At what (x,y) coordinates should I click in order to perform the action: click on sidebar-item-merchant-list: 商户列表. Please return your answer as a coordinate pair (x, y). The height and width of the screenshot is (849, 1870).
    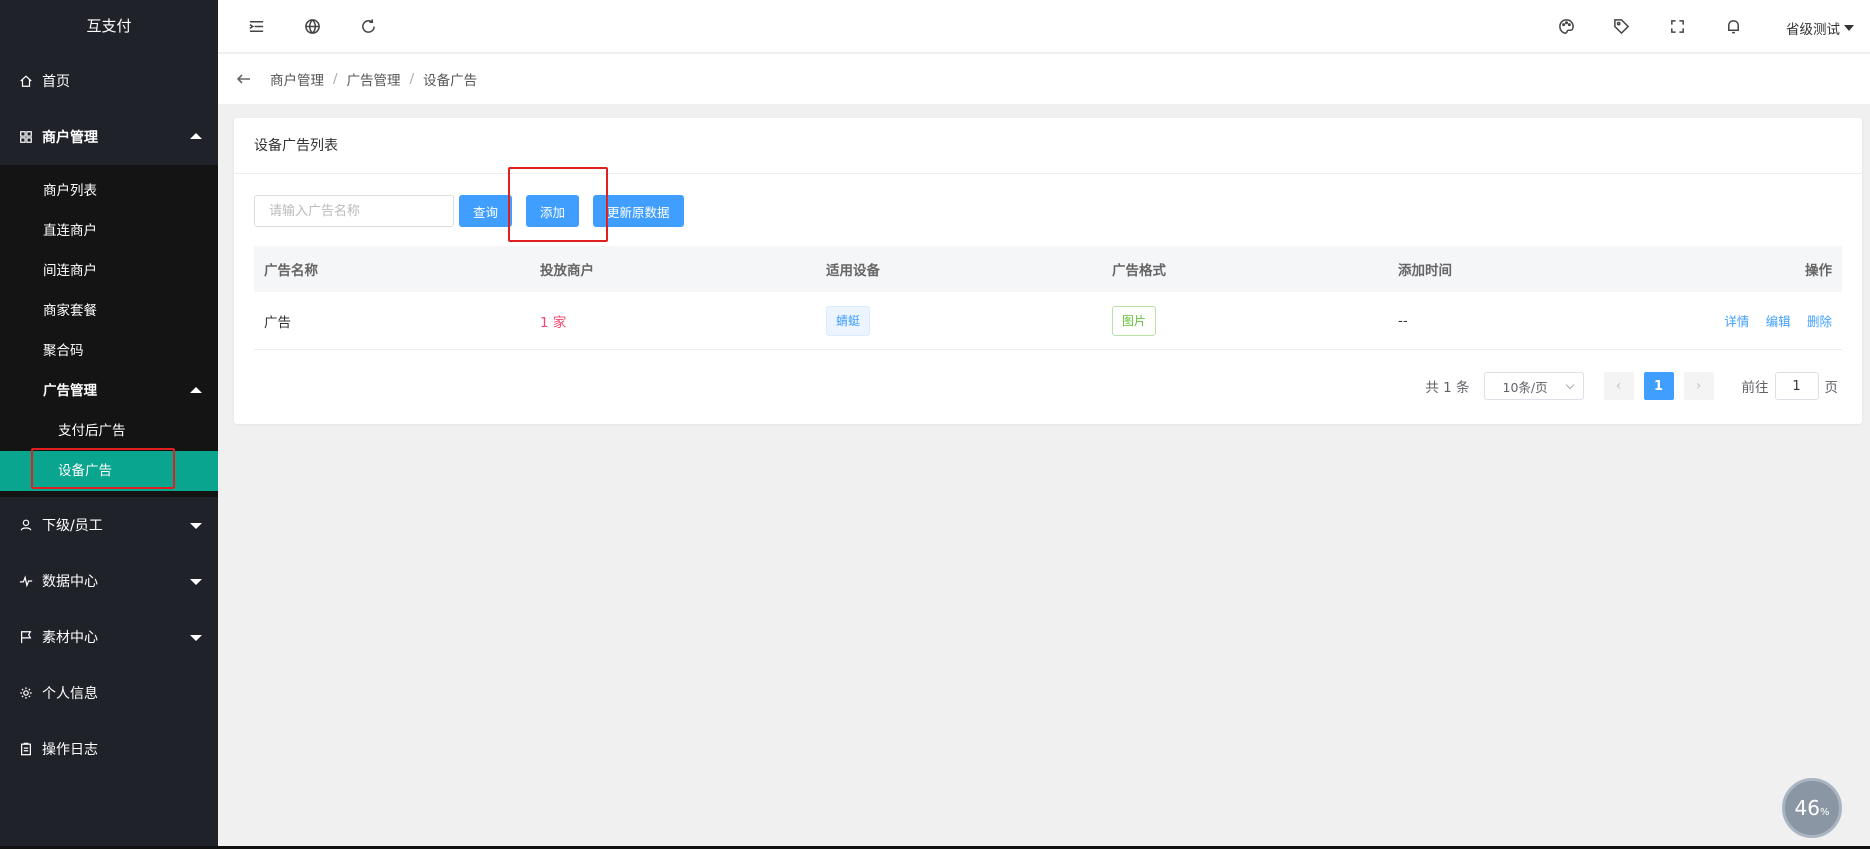
    Looking at the image, I should click on (109, 191).